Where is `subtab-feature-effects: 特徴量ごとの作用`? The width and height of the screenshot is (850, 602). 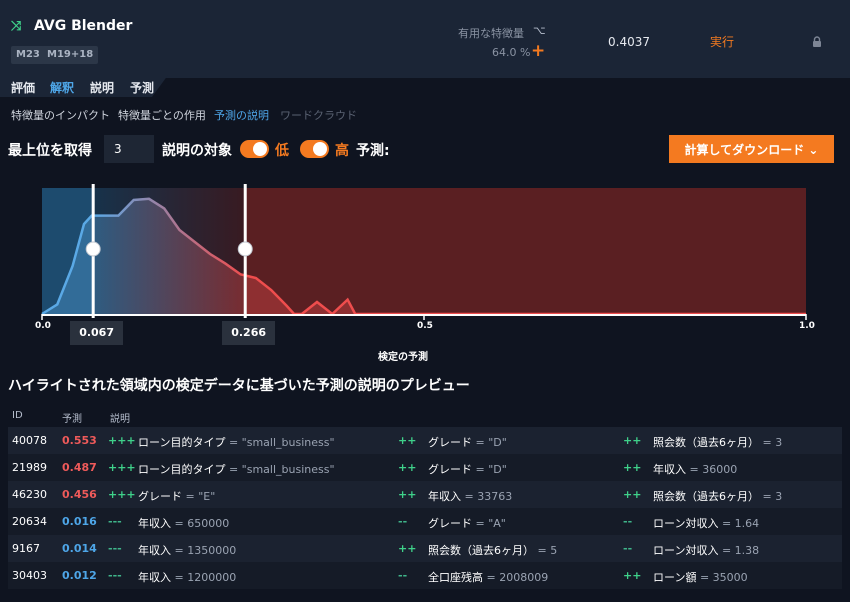 subtab-feature-effects: 特徴量ごとの作用 is located at coordinates (162, 115).